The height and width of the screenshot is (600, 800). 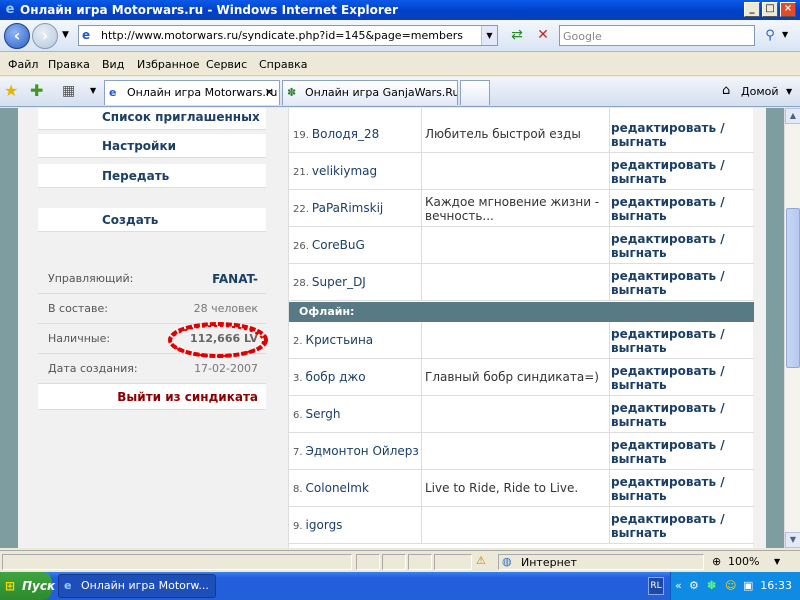 I want to click on windows-logo-icon: ⊞, so click(x=10, y=586).